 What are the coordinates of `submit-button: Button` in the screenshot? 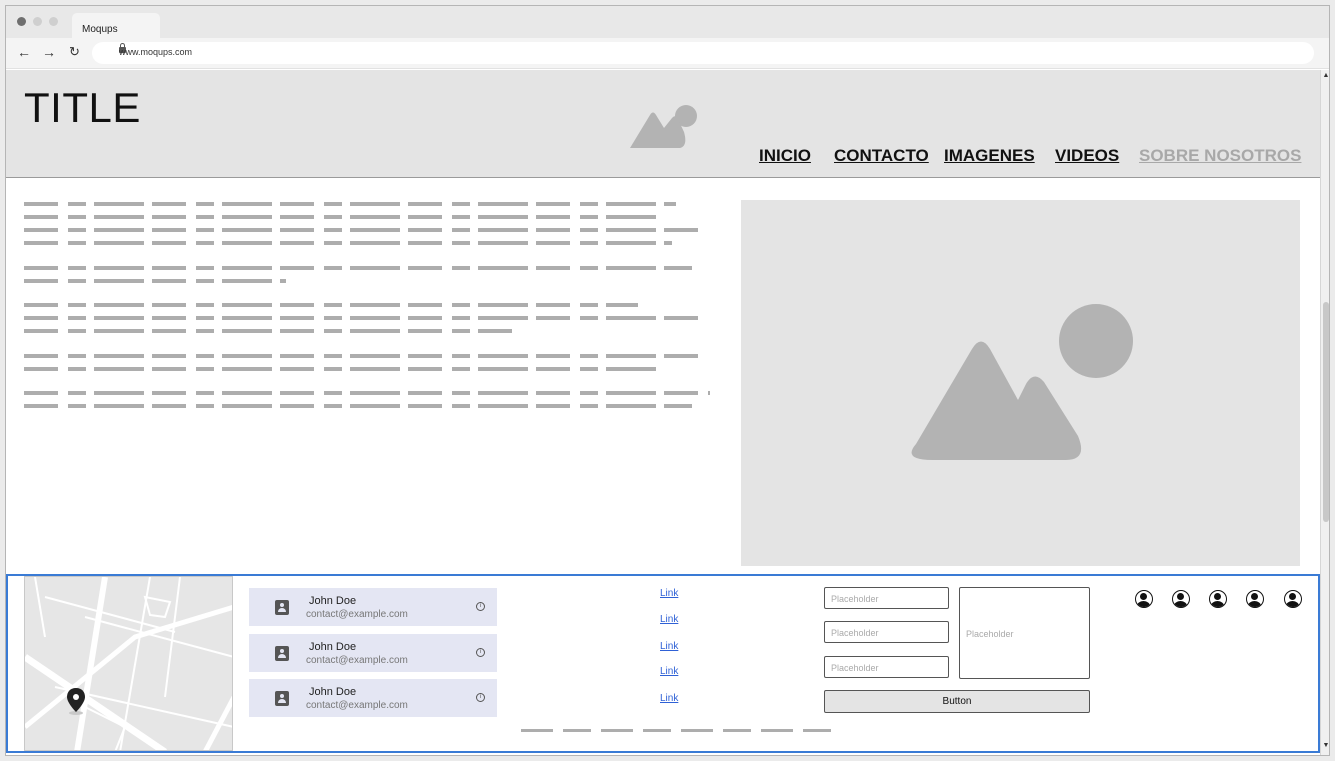 It's located at (957, 701).